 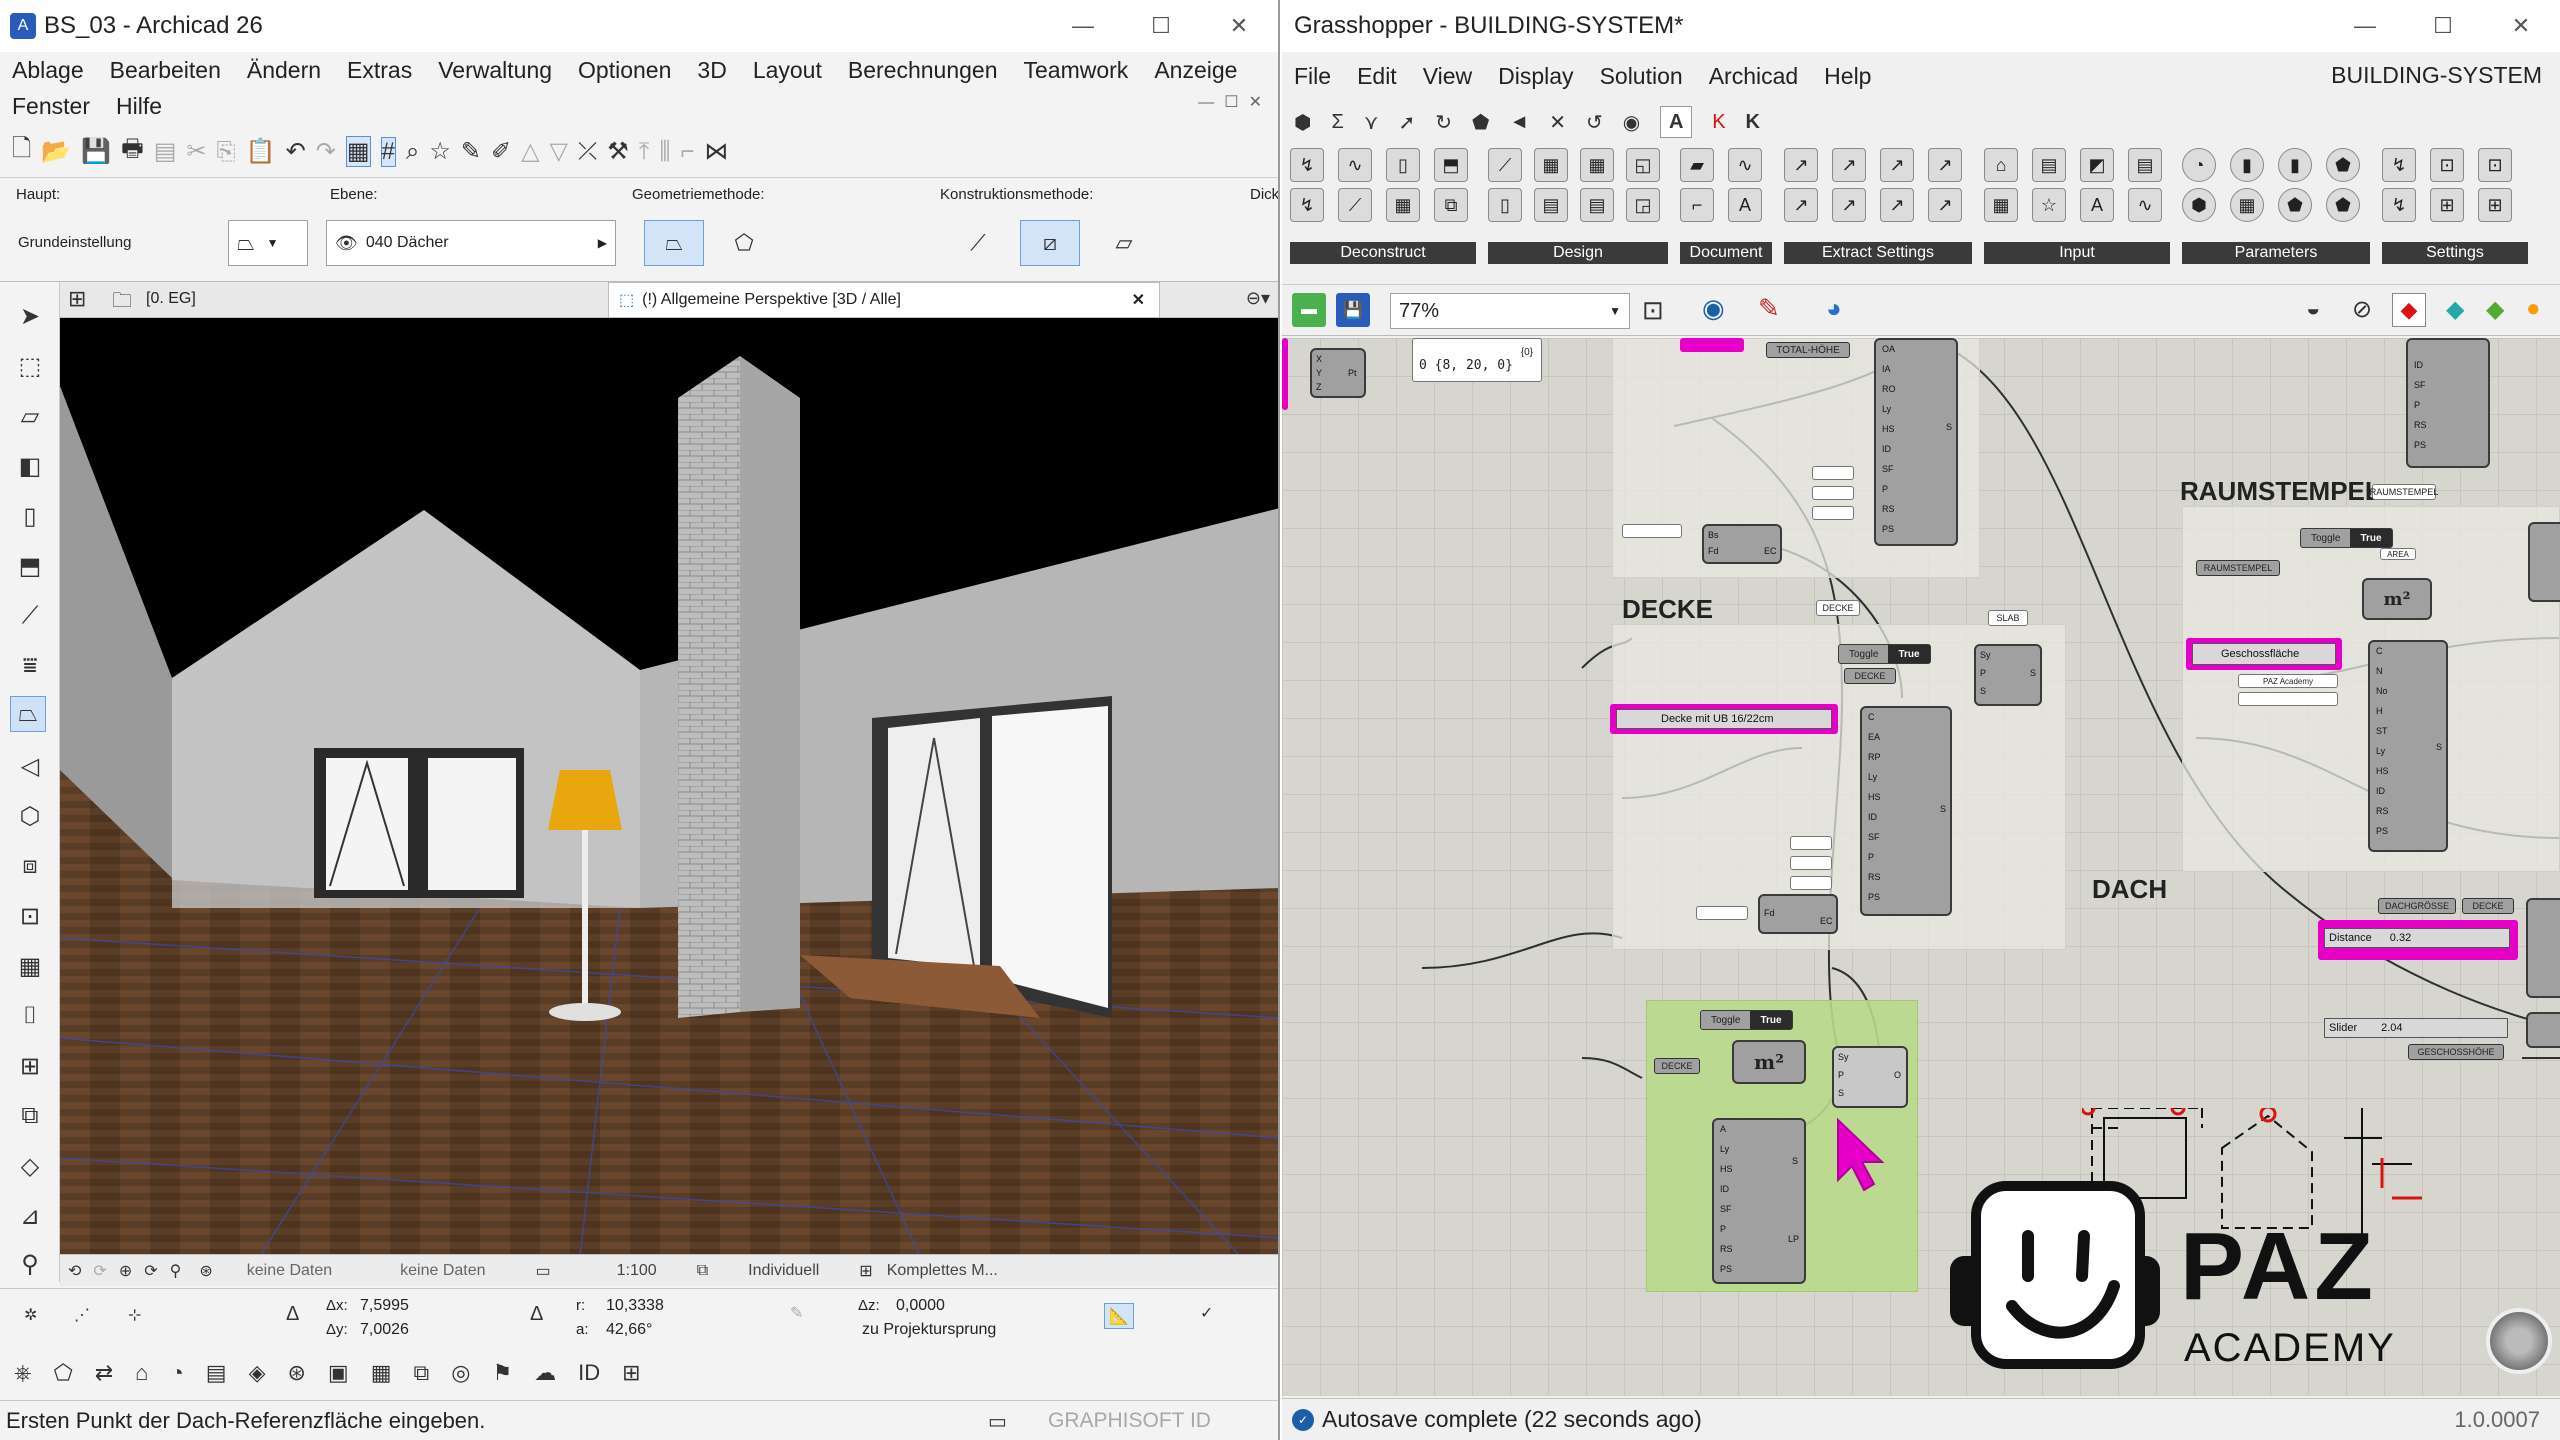 What do you see at coordinates (624, 70) in the screenshot?
I see `menu-optionen: Optionen` at bounding box center [624, 70].